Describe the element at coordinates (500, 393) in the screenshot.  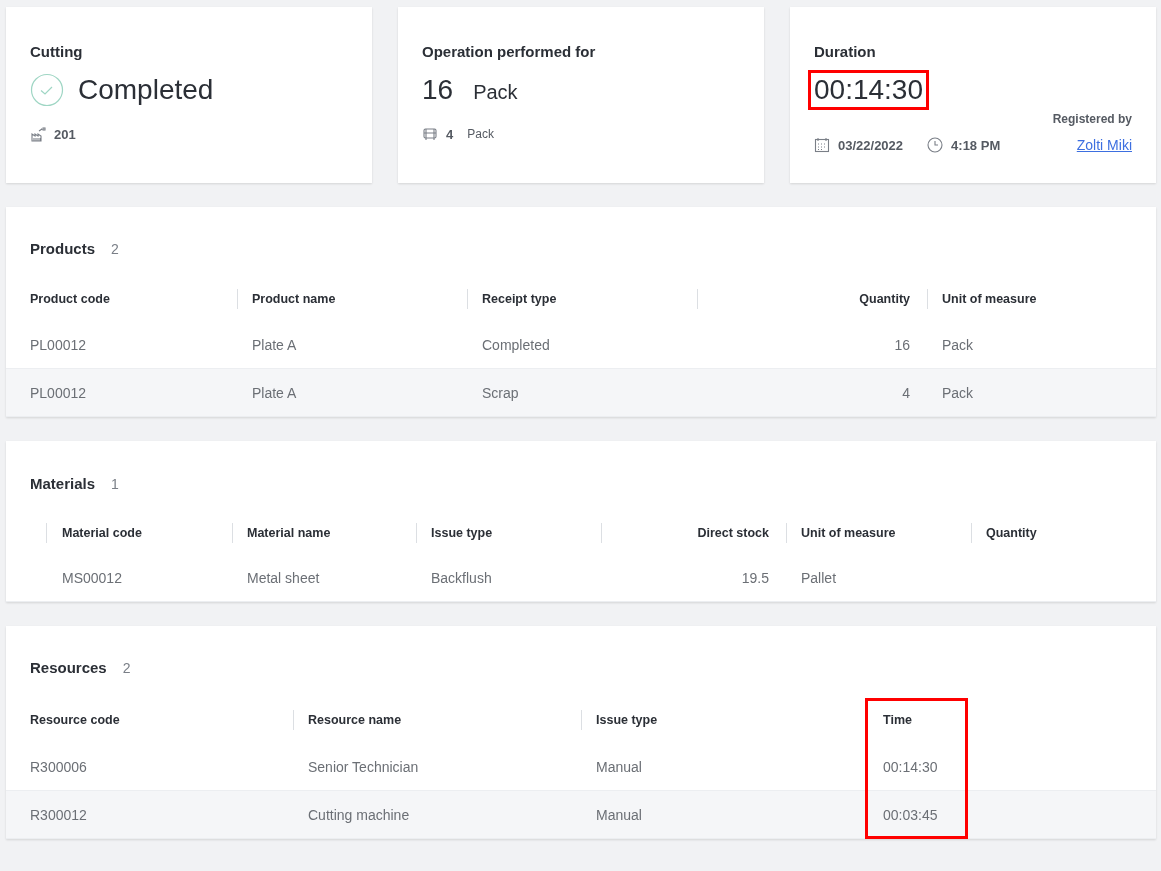
I see `table-cell-text: Scrap` at that location.